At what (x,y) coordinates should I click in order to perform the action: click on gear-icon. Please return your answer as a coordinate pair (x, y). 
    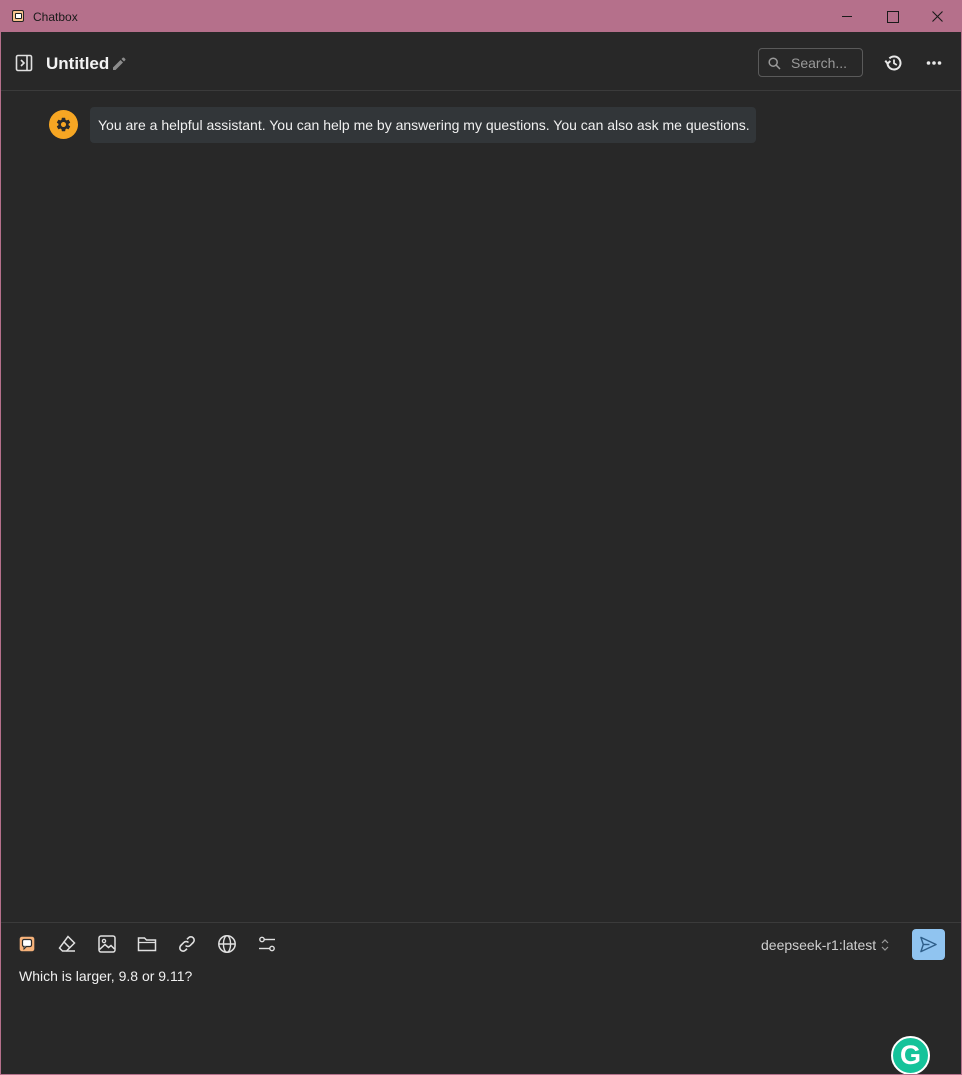
    Looking at the image, I should click on (63, 124).